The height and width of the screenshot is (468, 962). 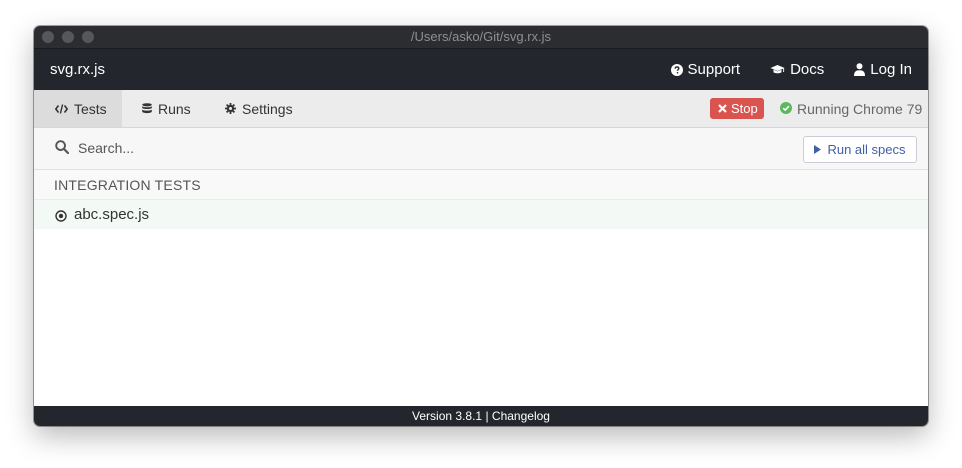 What do you see at coordinates (744, 108) in the screenshot?
I see `stop-label: Stop` at bounding box center [744, 108].